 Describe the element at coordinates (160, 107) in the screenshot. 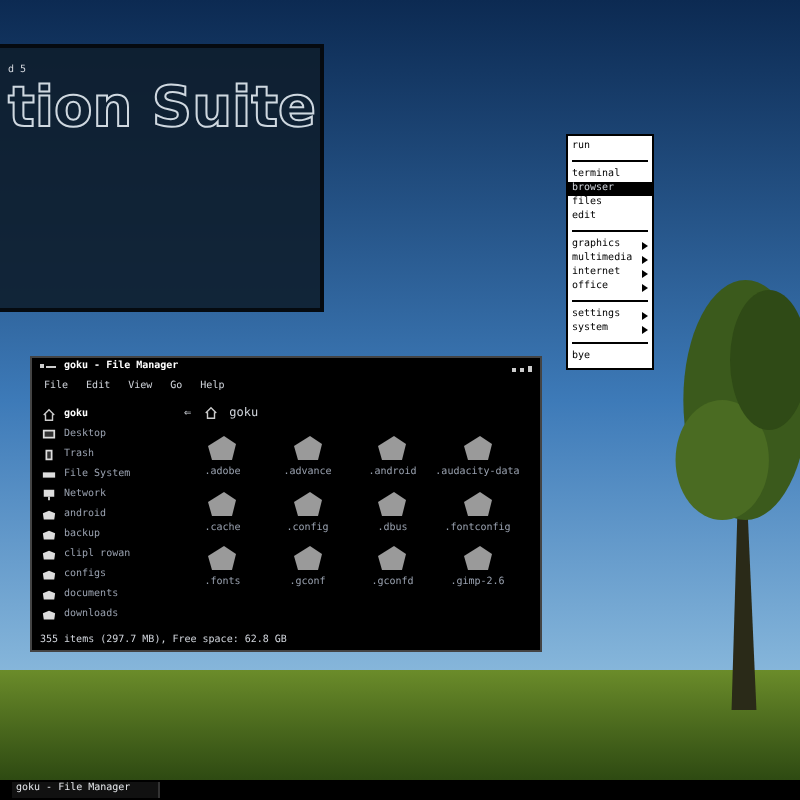

I see `splash-title: tion Suite` at that location.